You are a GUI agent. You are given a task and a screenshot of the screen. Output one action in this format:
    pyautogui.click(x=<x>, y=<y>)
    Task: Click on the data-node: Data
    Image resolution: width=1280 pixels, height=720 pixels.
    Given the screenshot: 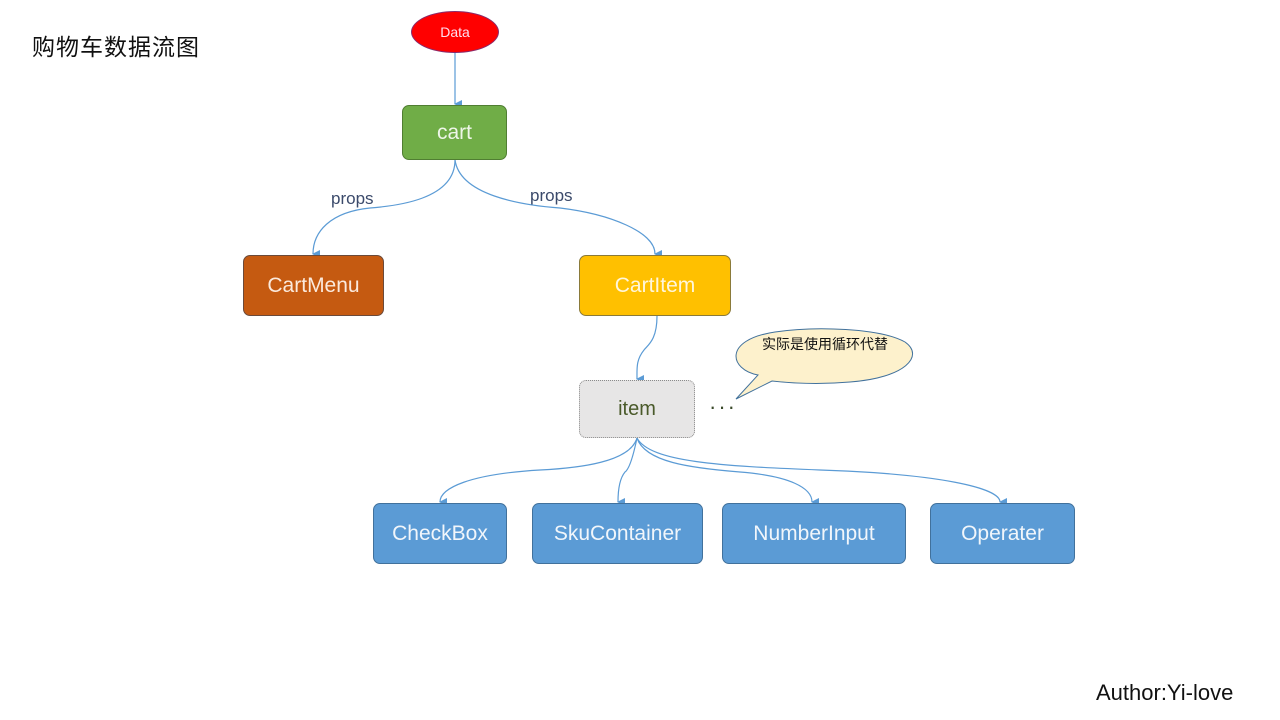 What is the action you would take?
    pyautogui.click(x=455, y=32)
    